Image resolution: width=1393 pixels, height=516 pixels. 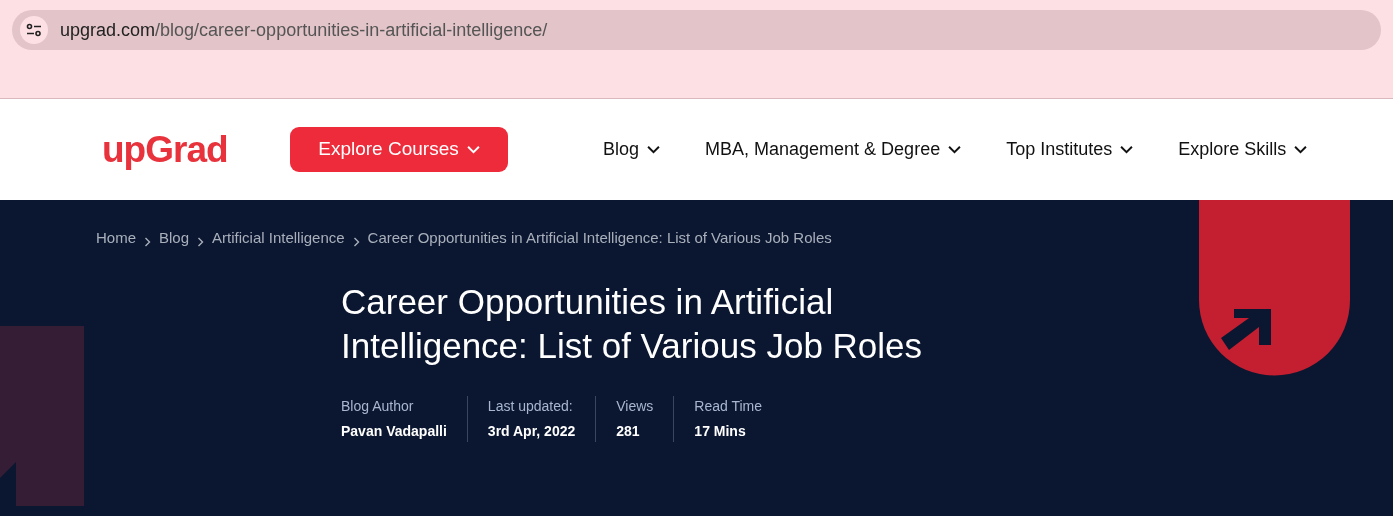 What do you see at coordinates (196, 149) in the screenshot?
I see `brand-logo: upGrad` at bounding box center [196, 149].